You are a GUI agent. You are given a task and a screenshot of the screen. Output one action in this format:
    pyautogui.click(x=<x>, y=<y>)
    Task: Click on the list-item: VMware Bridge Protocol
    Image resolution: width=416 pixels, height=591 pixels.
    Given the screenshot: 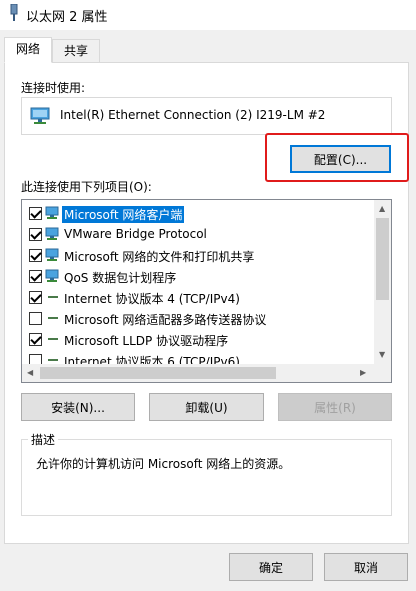 What is the action you would take?
    pyautogui.click(x=198, y=234)
    